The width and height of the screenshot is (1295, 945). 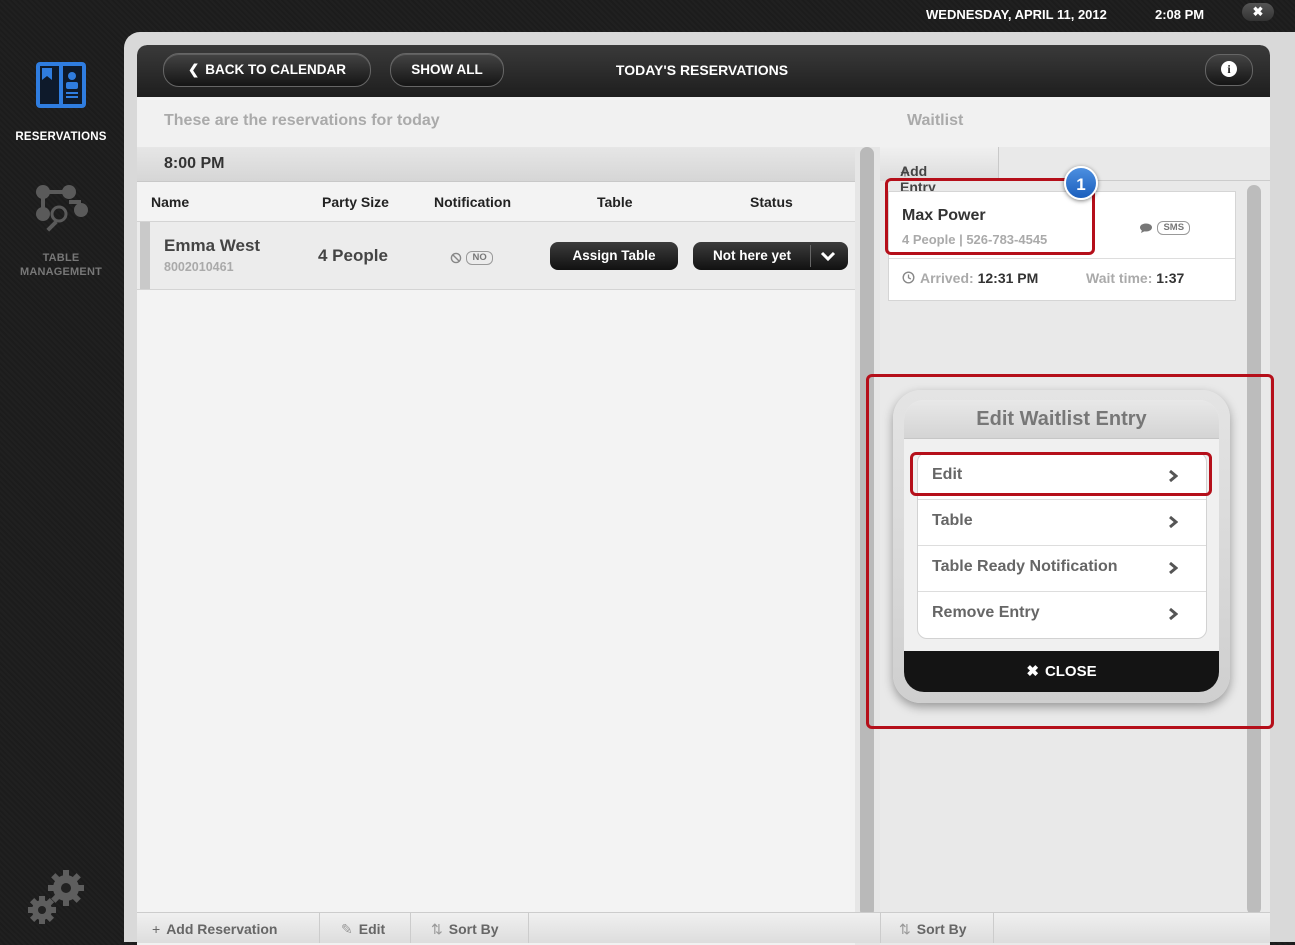 What do you see at coordinates (212, 245) in the screenshot?
I see `guest-name: Emma West` at bounding box center [212, 245].